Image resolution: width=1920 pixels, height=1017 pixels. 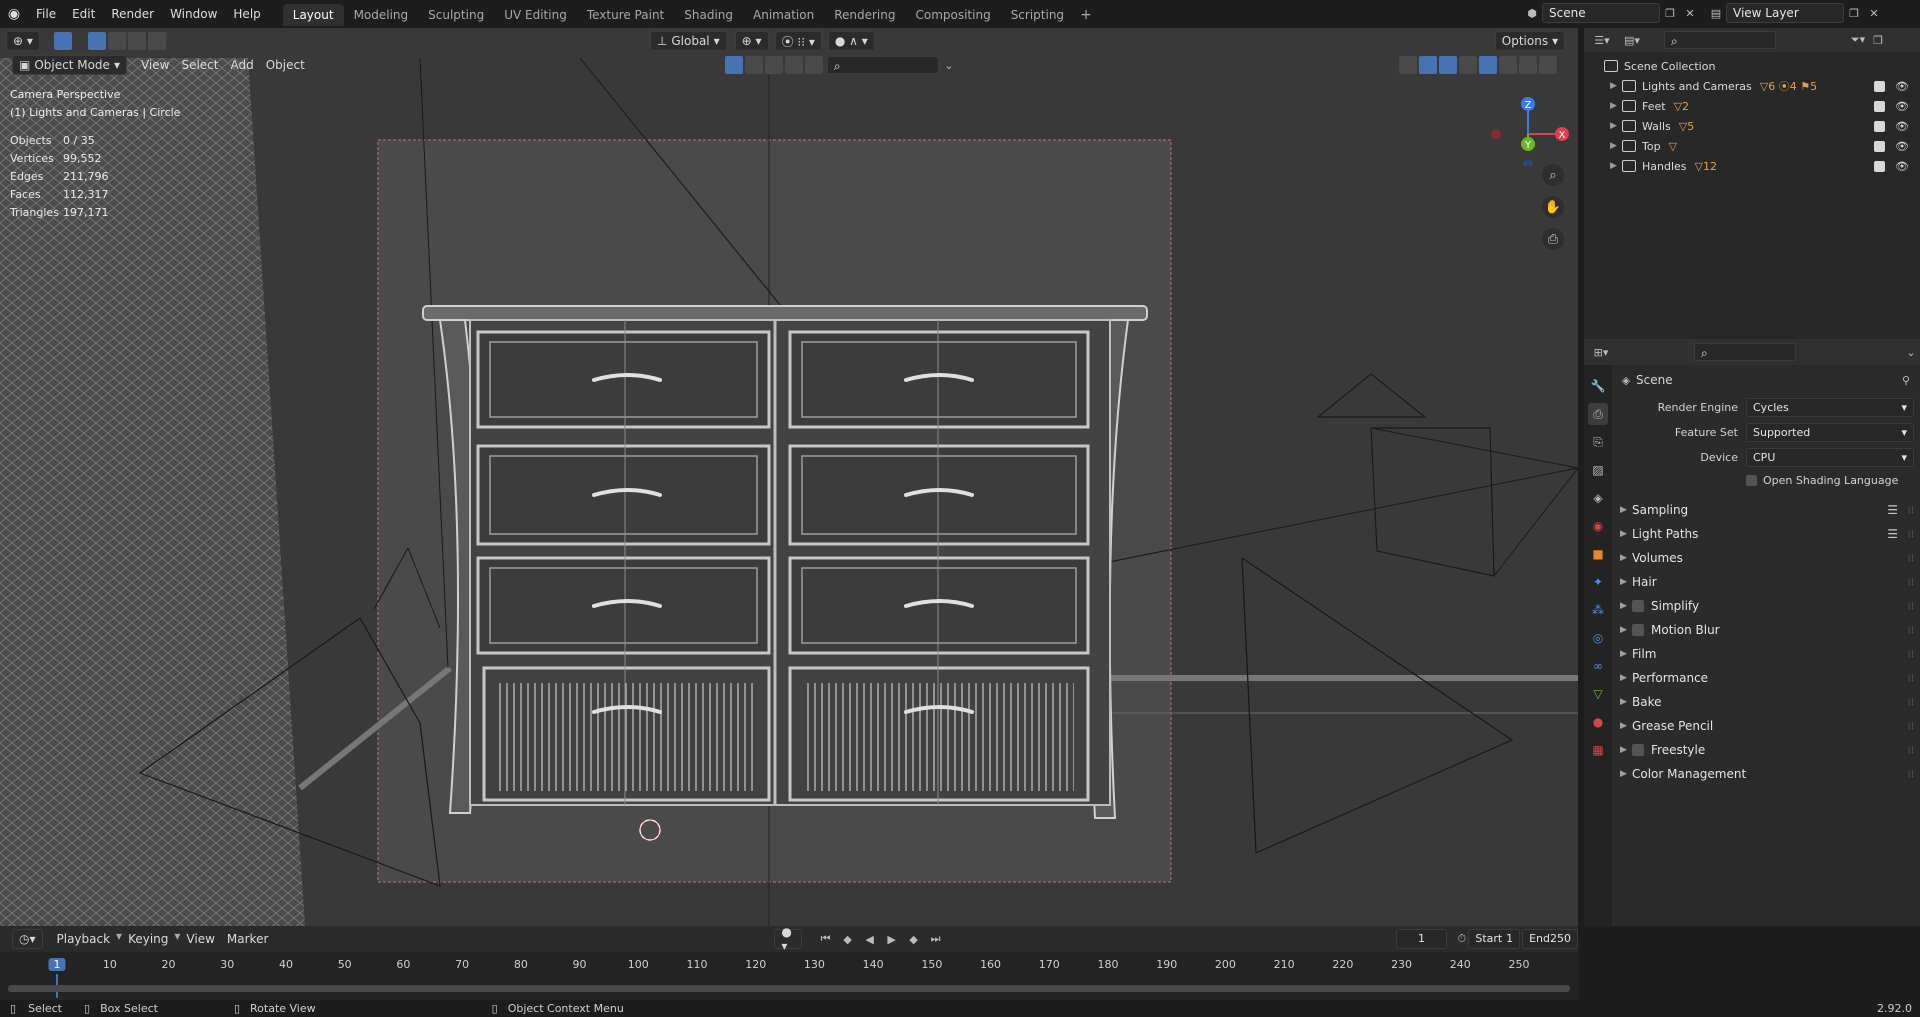 I want to click on display-mode-icon: ▤▾, so click(x=1632, y=40).